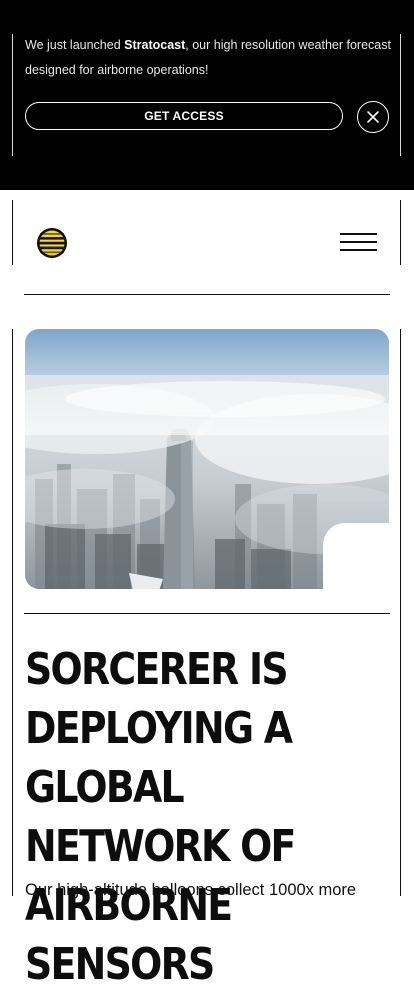 Image resolution: width=414 pixels, height=994 pixels. Describe the element at coordinates (155, 45) in the screenshot. I see `product-name: Stratocast` at that location.